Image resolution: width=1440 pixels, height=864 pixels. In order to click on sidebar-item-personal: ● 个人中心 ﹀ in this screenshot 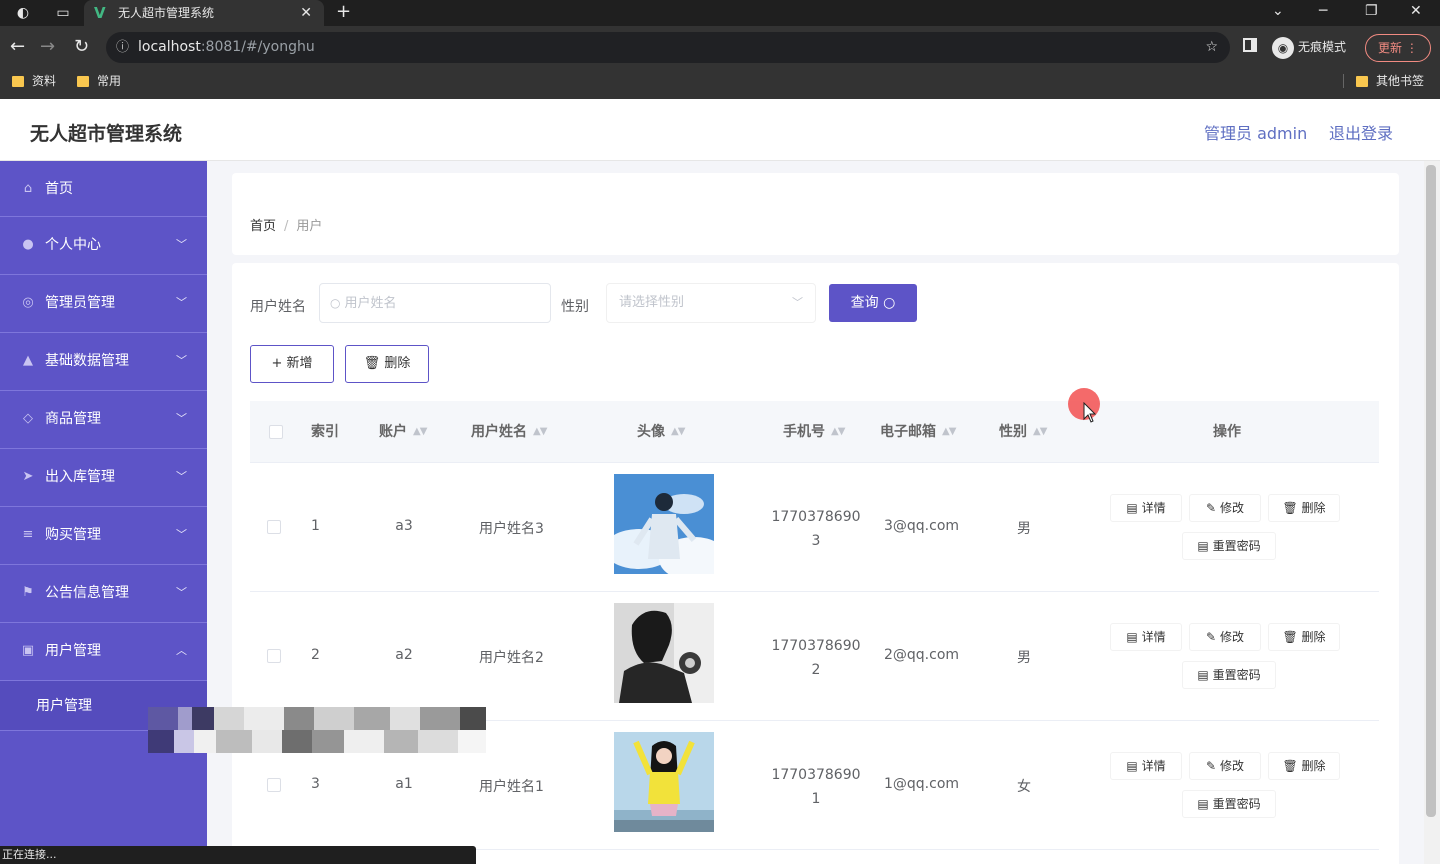, I will do `click(103, 246)`.